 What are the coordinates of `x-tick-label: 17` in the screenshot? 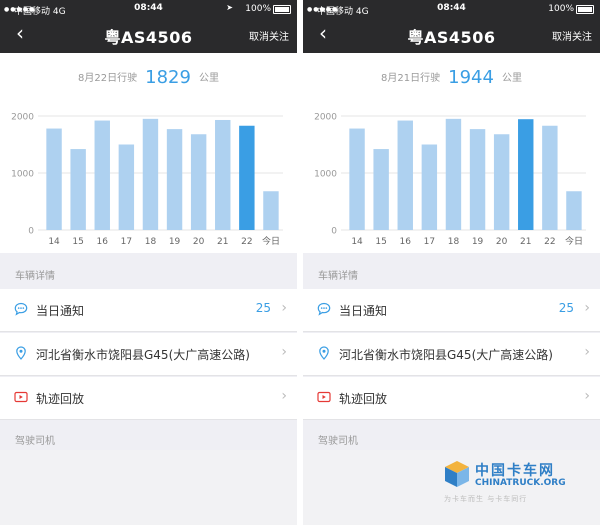 It's located at (126, 242).